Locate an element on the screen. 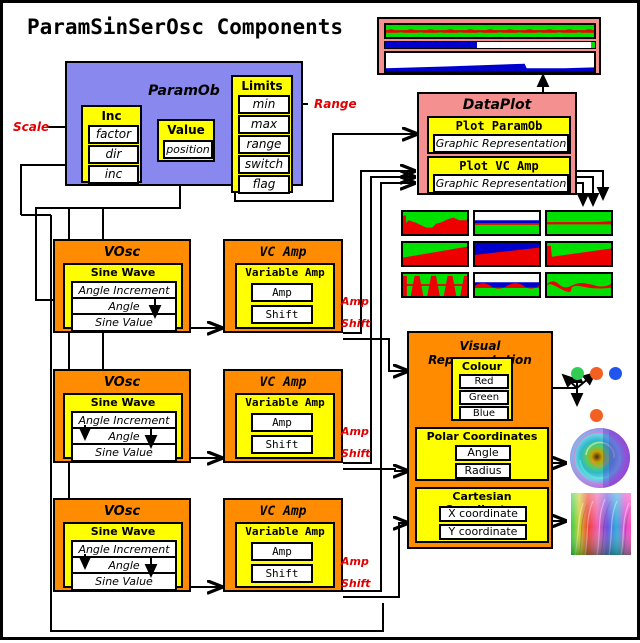  inc-field-factor: factor is located at coordinates (113, 134).